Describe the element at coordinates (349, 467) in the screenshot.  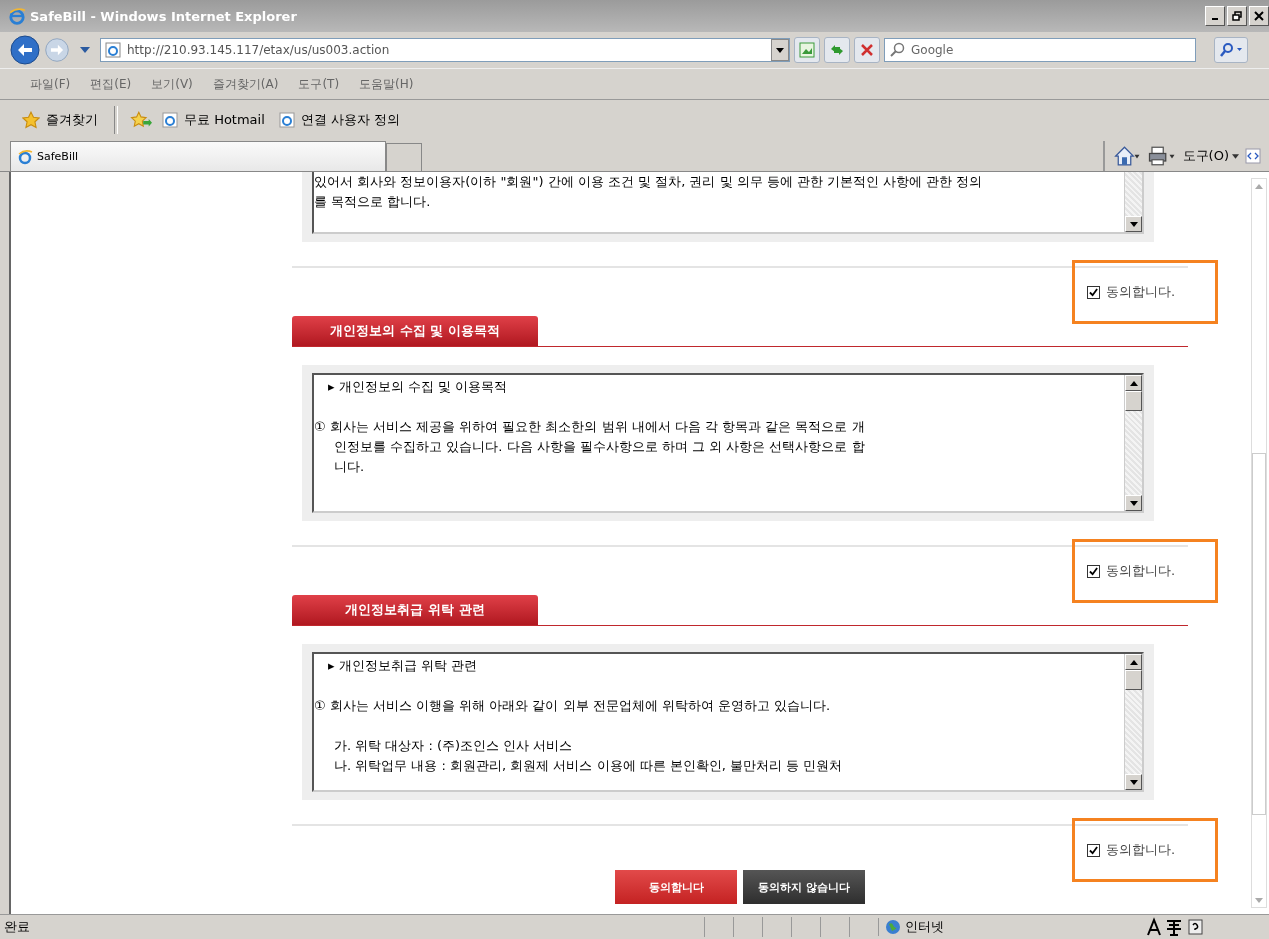
I see `terms-text: 니다.` at that location.